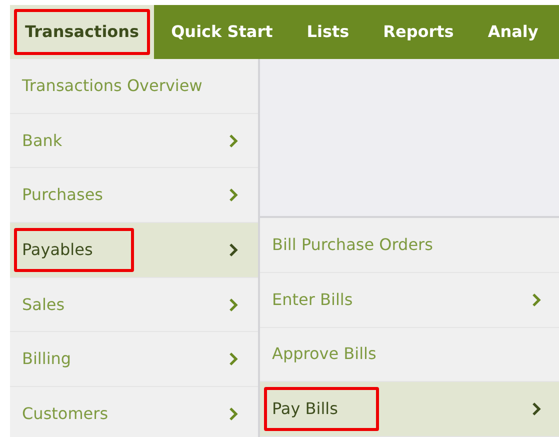 The image size is (559, 437). I want to click on menu-item: Transactions Overview, so click(134, 86).